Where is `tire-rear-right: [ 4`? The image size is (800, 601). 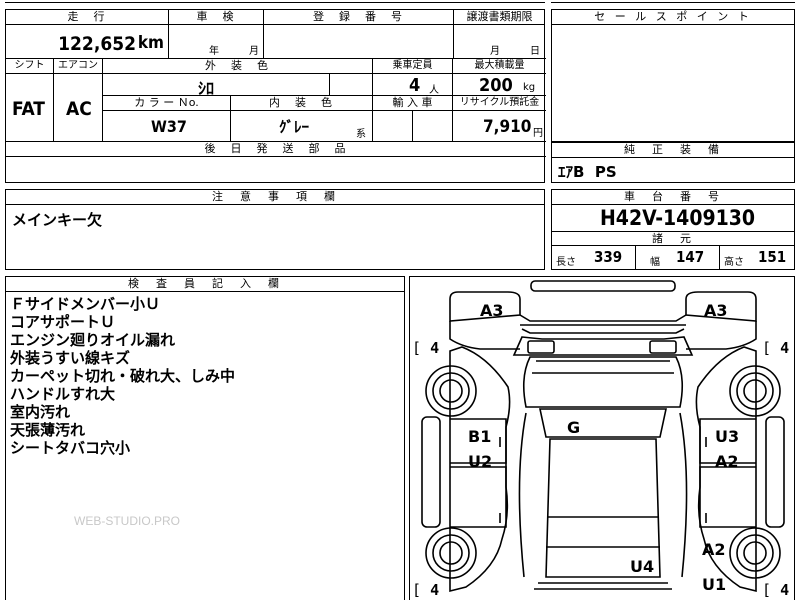
tire-rear-right: [ 4 is located at coordinates (776, 590).